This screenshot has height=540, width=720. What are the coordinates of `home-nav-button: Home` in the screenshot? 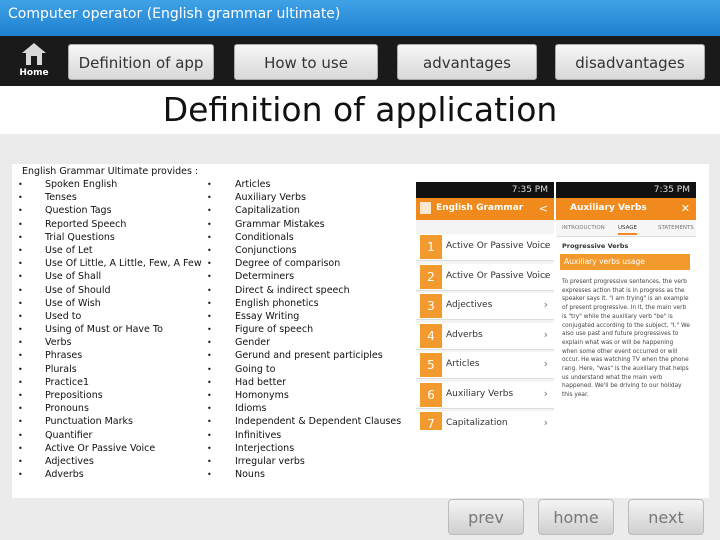 It's located at (34, 62).